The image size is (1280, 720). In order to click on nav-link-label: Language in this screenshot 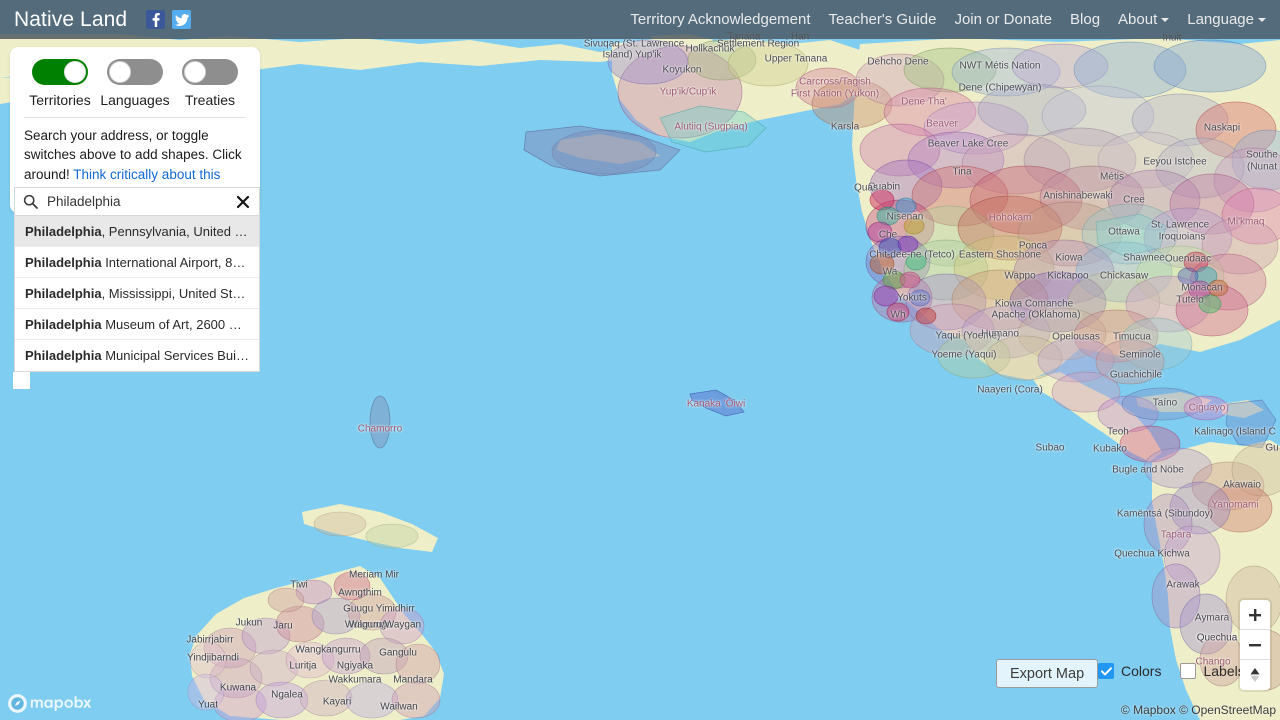, I will do `click(1220, 19)`.